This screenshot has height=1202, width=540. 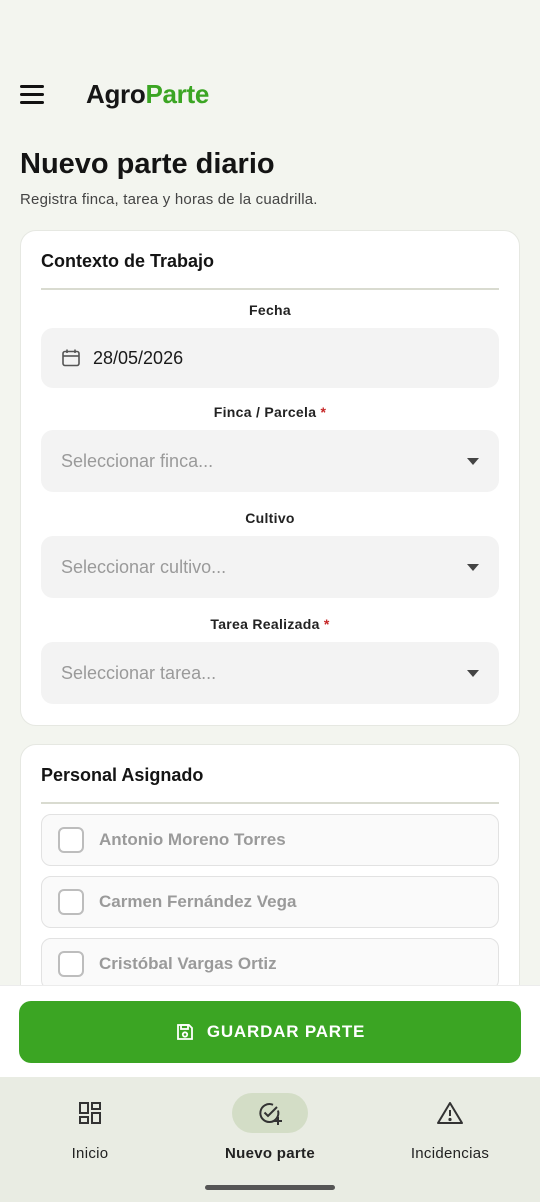 I want to click on person-name: Antonio Moreno Torres, so click(x=192, y=839).